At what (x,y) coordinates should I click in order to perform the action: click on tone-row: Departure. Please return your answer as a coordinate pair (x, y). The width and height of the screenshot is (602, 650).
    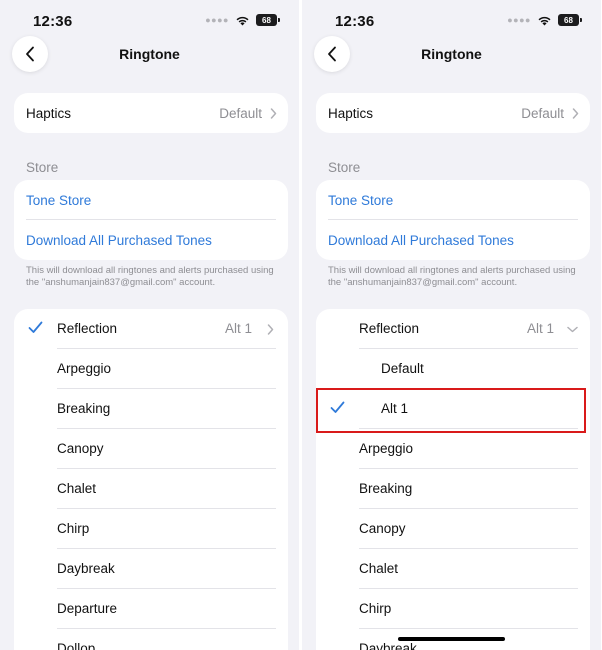
    Looking at the image, I should click on (151, 609).